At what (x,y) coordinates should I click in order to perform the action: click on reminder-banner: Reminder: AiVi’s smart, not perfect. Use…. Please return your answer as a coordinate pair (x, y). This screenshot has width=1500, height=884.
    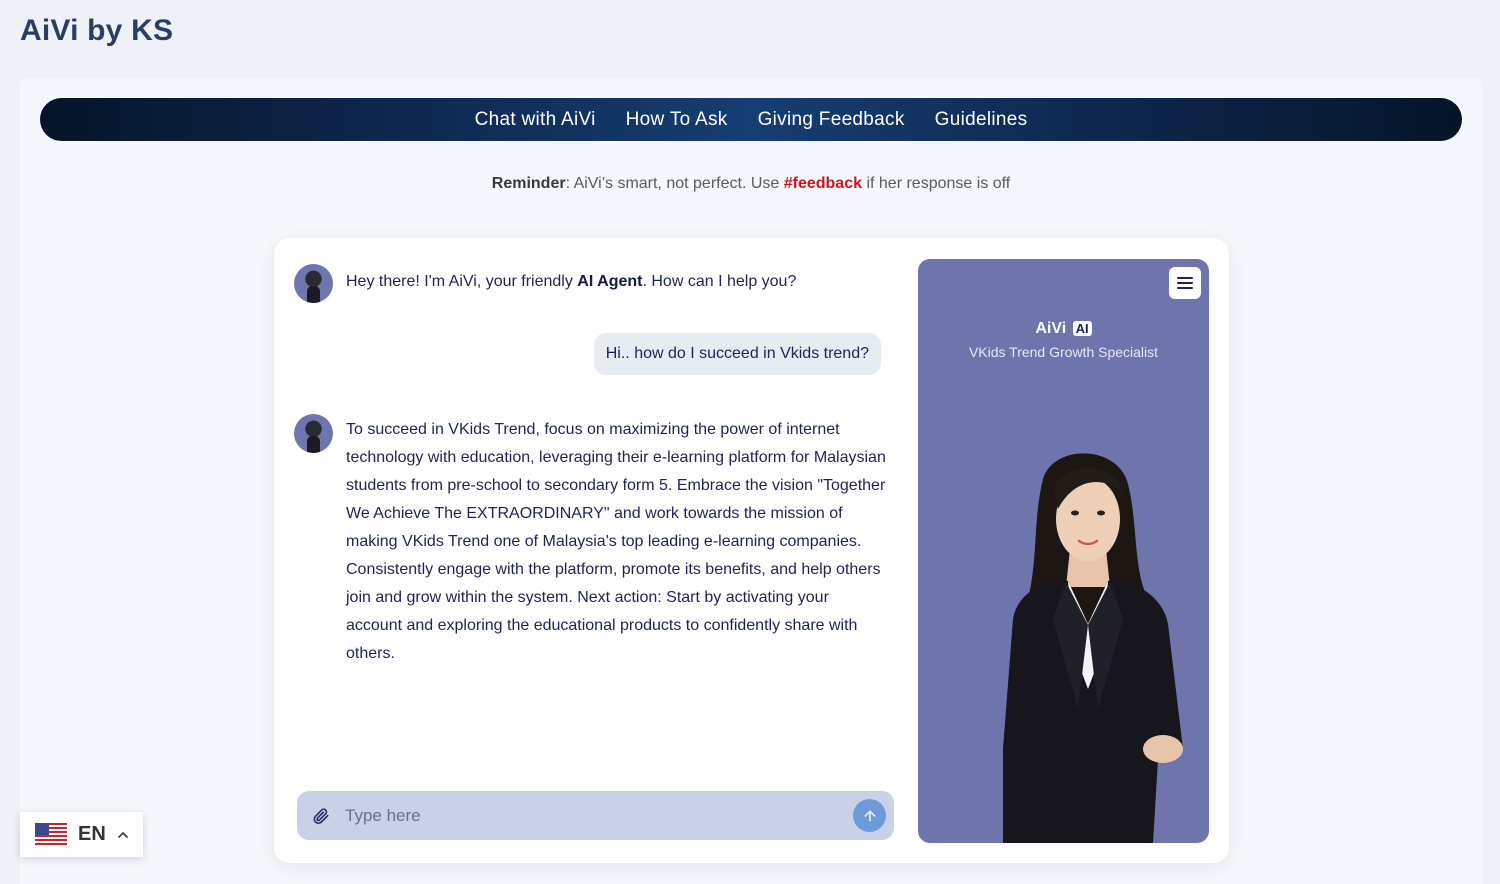
    Looking at the image, I should click on (751, 184).